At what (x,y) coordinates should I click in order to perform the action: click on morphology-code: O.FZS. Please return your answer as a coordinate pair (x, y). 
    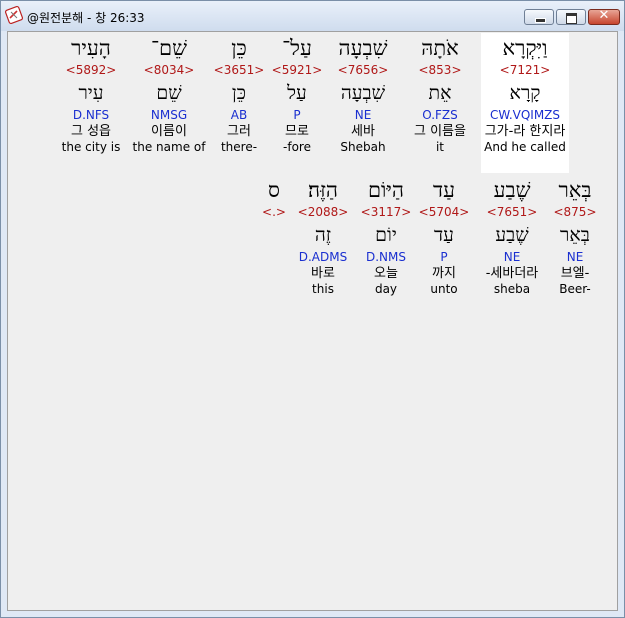
    Looking at the image, I should click on (440, 115).